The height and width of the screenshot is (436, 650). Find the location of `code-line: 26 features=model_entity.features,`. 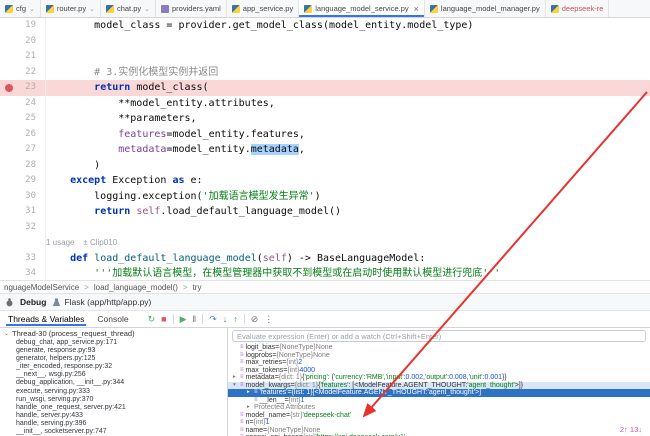

code-line: 26 features=model_entity.features, is located at coordinates (325, 134).